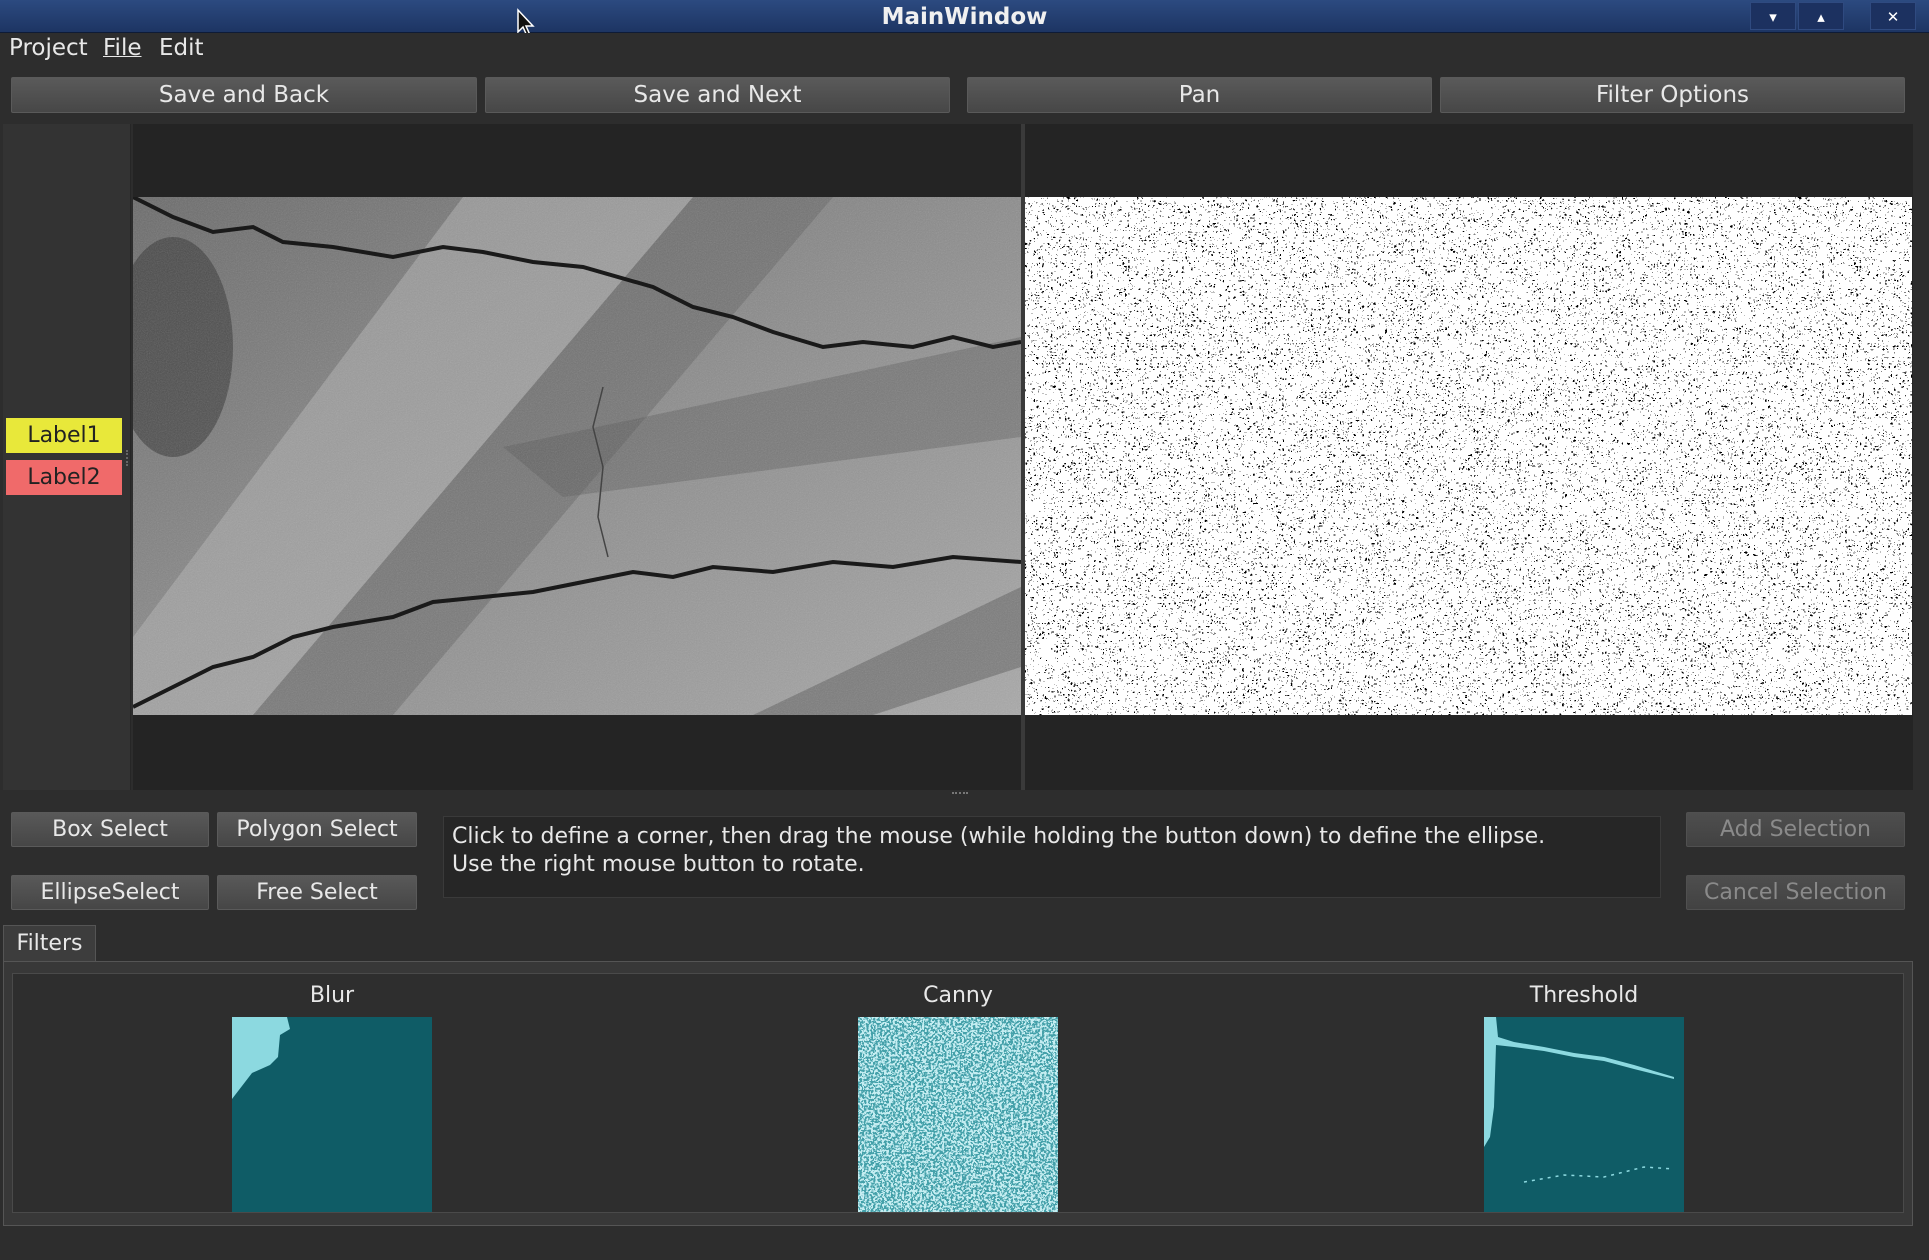 Image resolution: width=1929 pixels, height=1260 pixels. Describe the element at coordinates (717, 95) in the screenshot. I see `save-and-next-button: Save and Next` at that location.